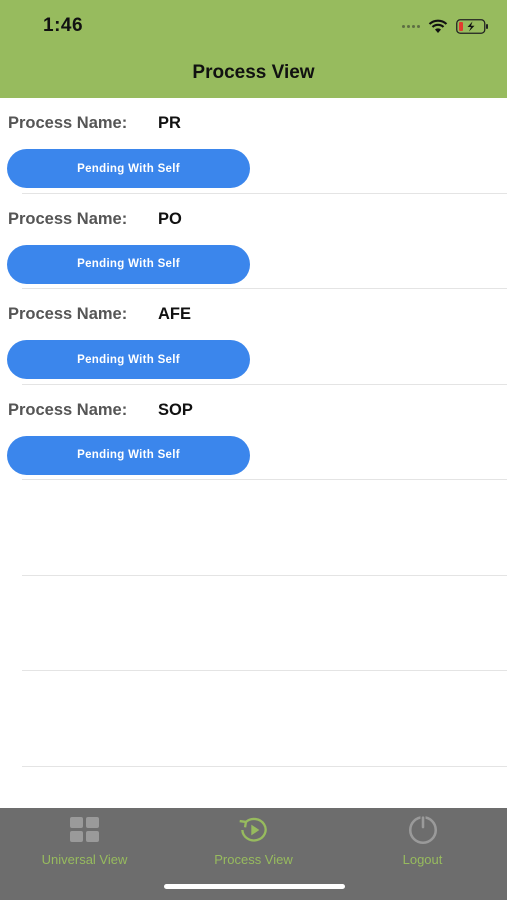 This screenshot has height=900, width=507. Describe the element at coordinates (438, 26) in the screenshot. I see `wifi-icon` at that location.